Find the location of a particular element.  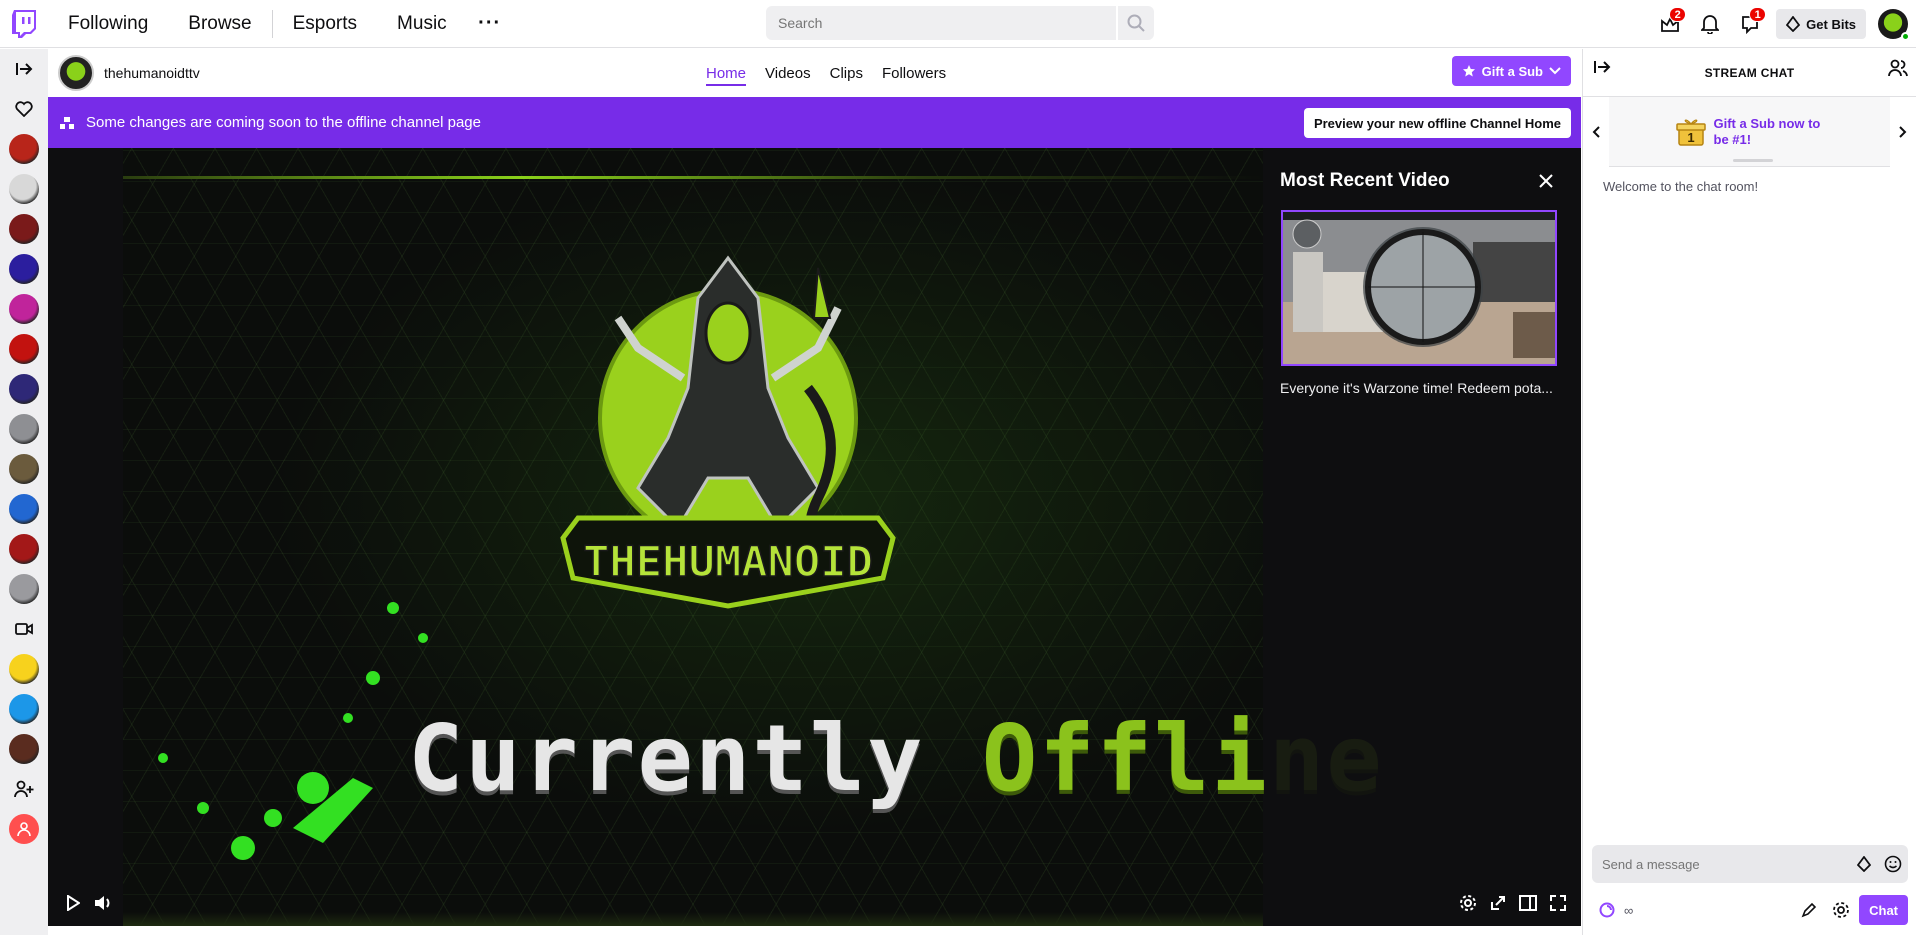

emote-picker-icon is located at coordinates (1893, 864).